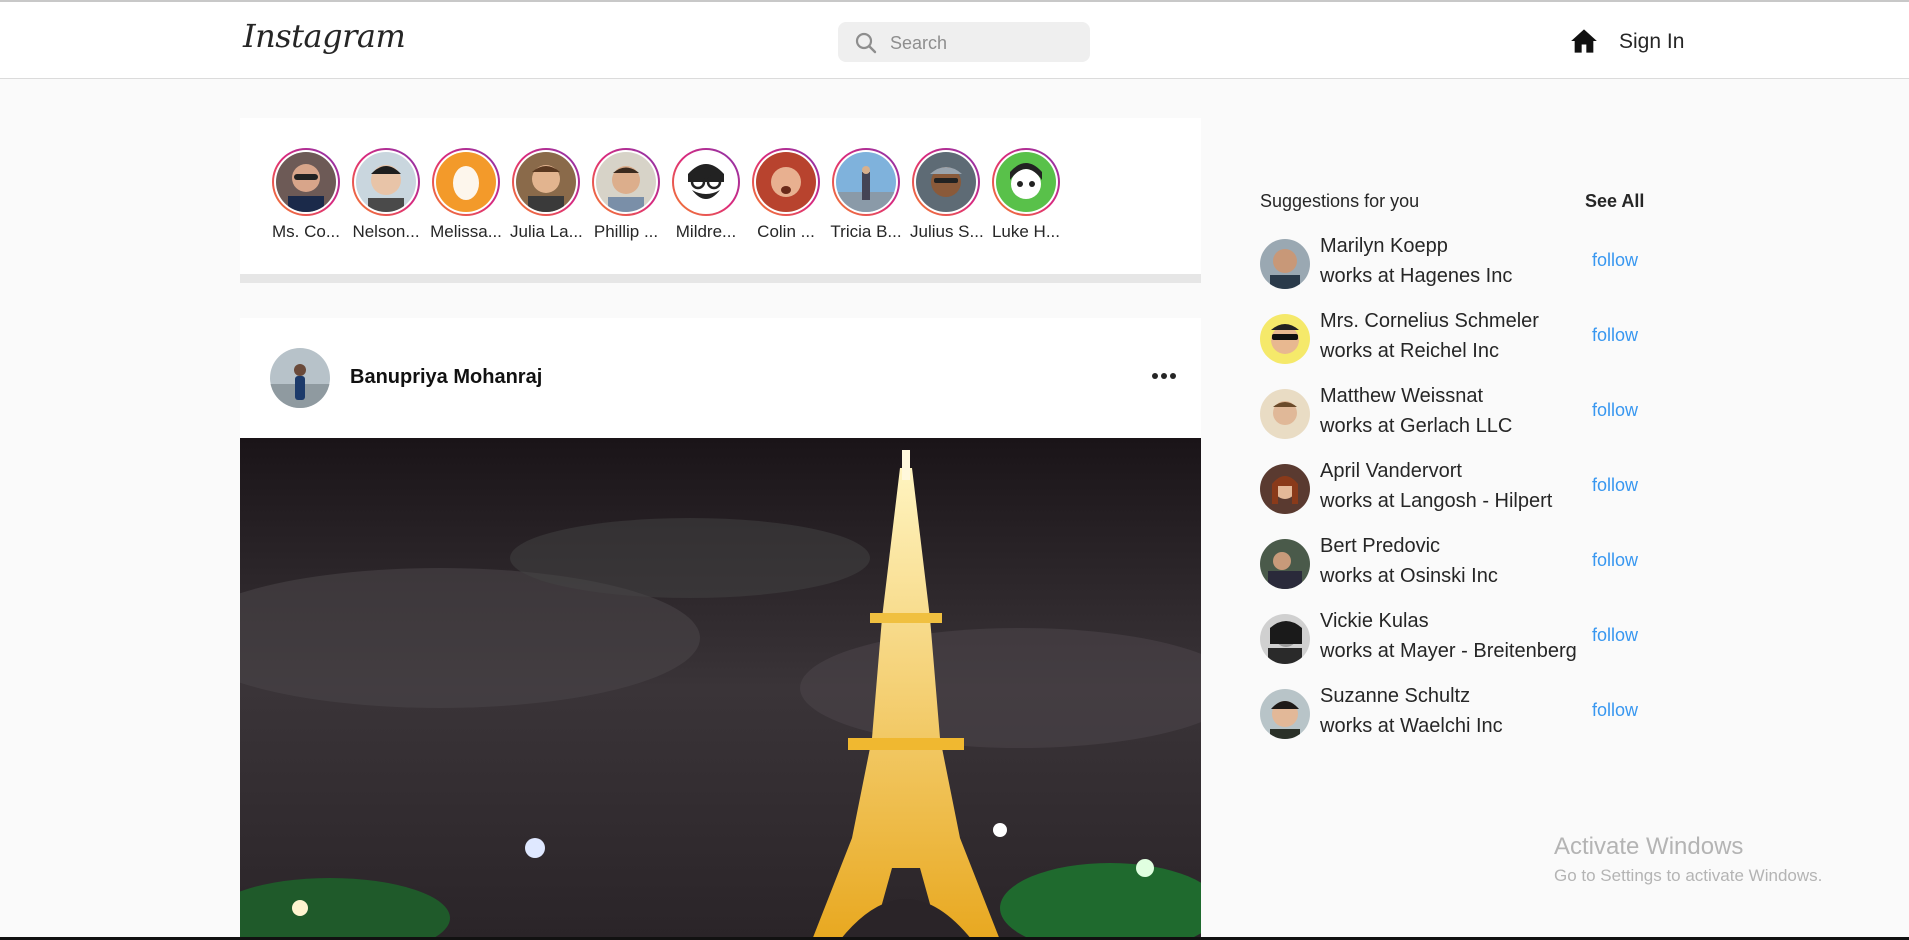 This screenshot has height=940, width=1909. I want to click on suggestion-workplace: works at Mayer - Breitenberg, so click(1448, 651).